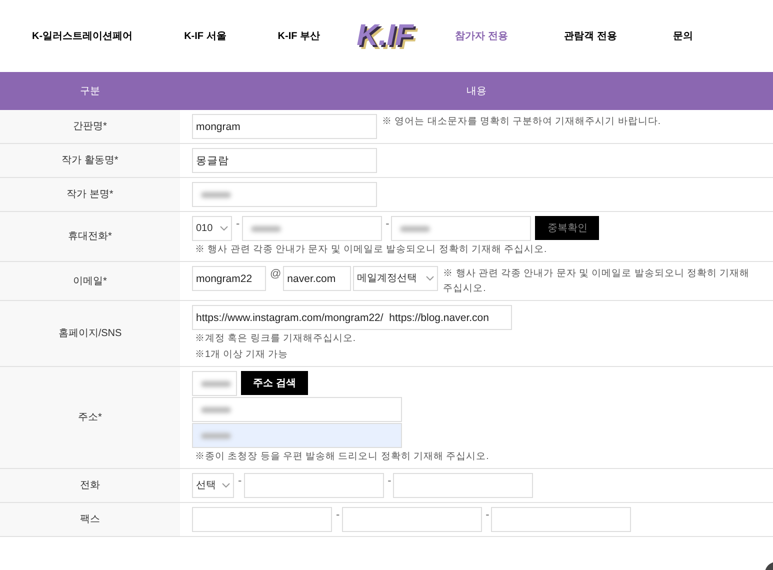 This screenshot has width=773, height=570. Describe the element at coordinates (352, 317) in the screenshot. I see `input-field: https://www.instagram.com/mongram22/ https://blog.naver.con` at that location.